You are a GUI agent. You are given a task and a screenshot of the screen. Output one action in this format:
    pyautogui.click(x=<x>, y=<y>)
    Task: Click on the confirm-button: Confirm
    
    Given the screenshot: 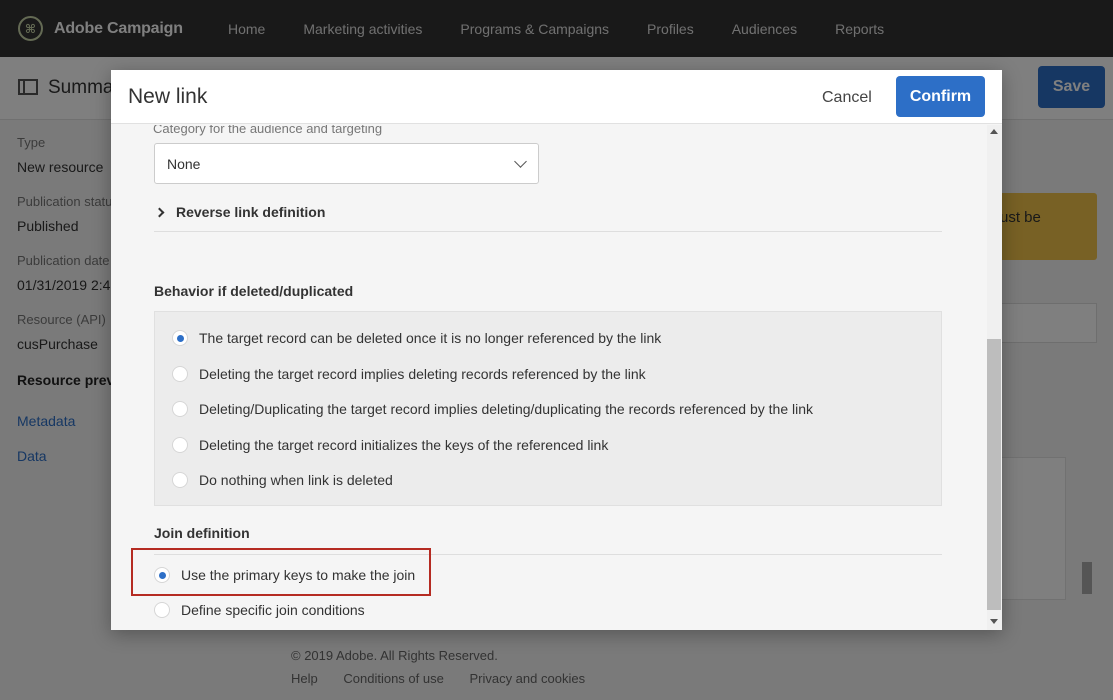 What is the action you would take?
    pyautogui.click(x=940, y=96)
    